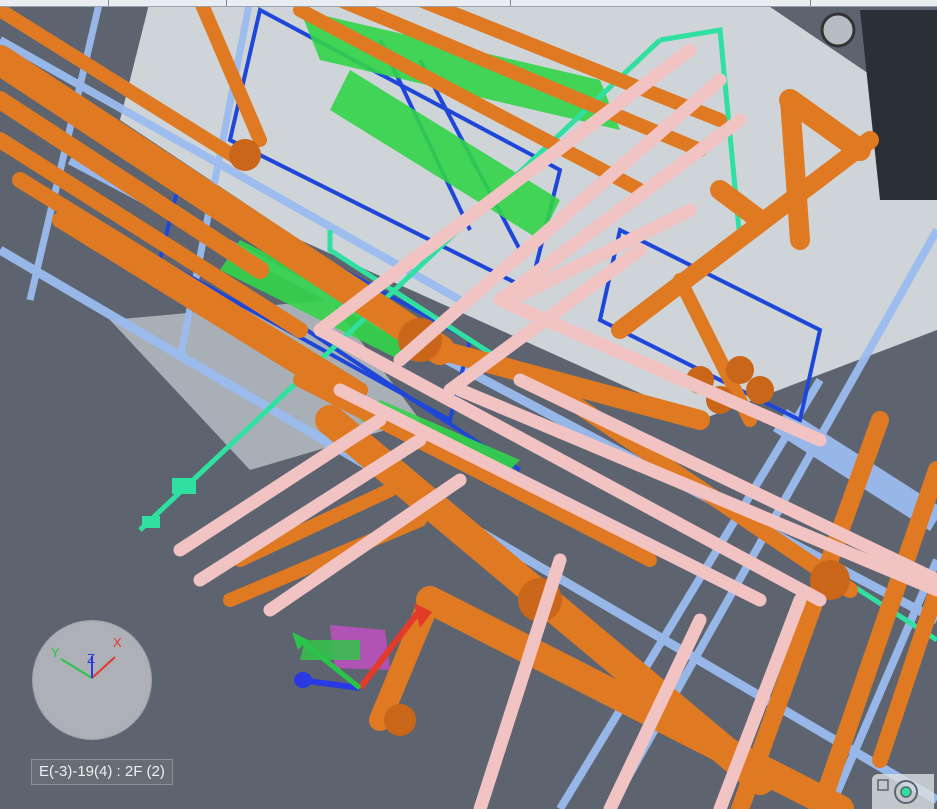 The height and width of the screenshot is (809, 937). I want to click on axis-compass-icon: X Y Z, so click(92, 680).